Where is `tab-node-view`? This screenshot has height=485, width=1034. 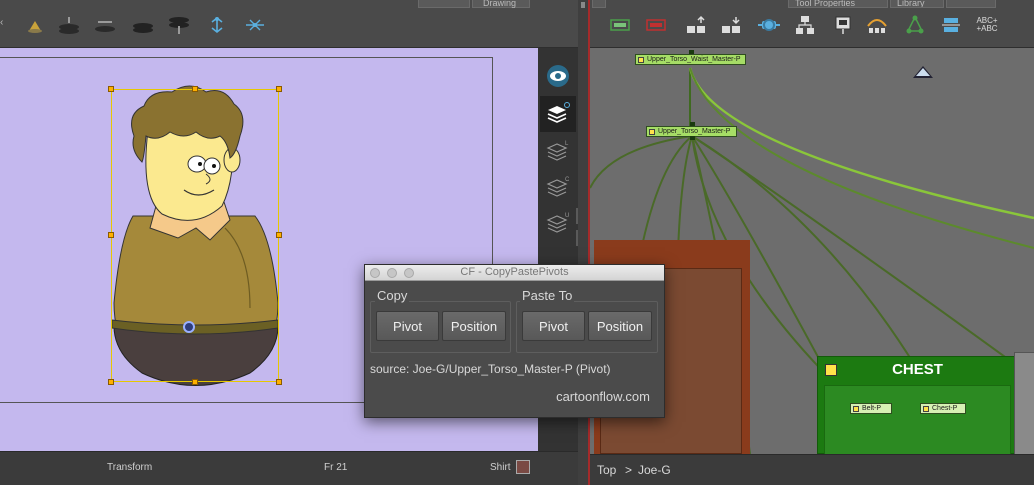 tab-node-view is located at coordinates (599, 4).